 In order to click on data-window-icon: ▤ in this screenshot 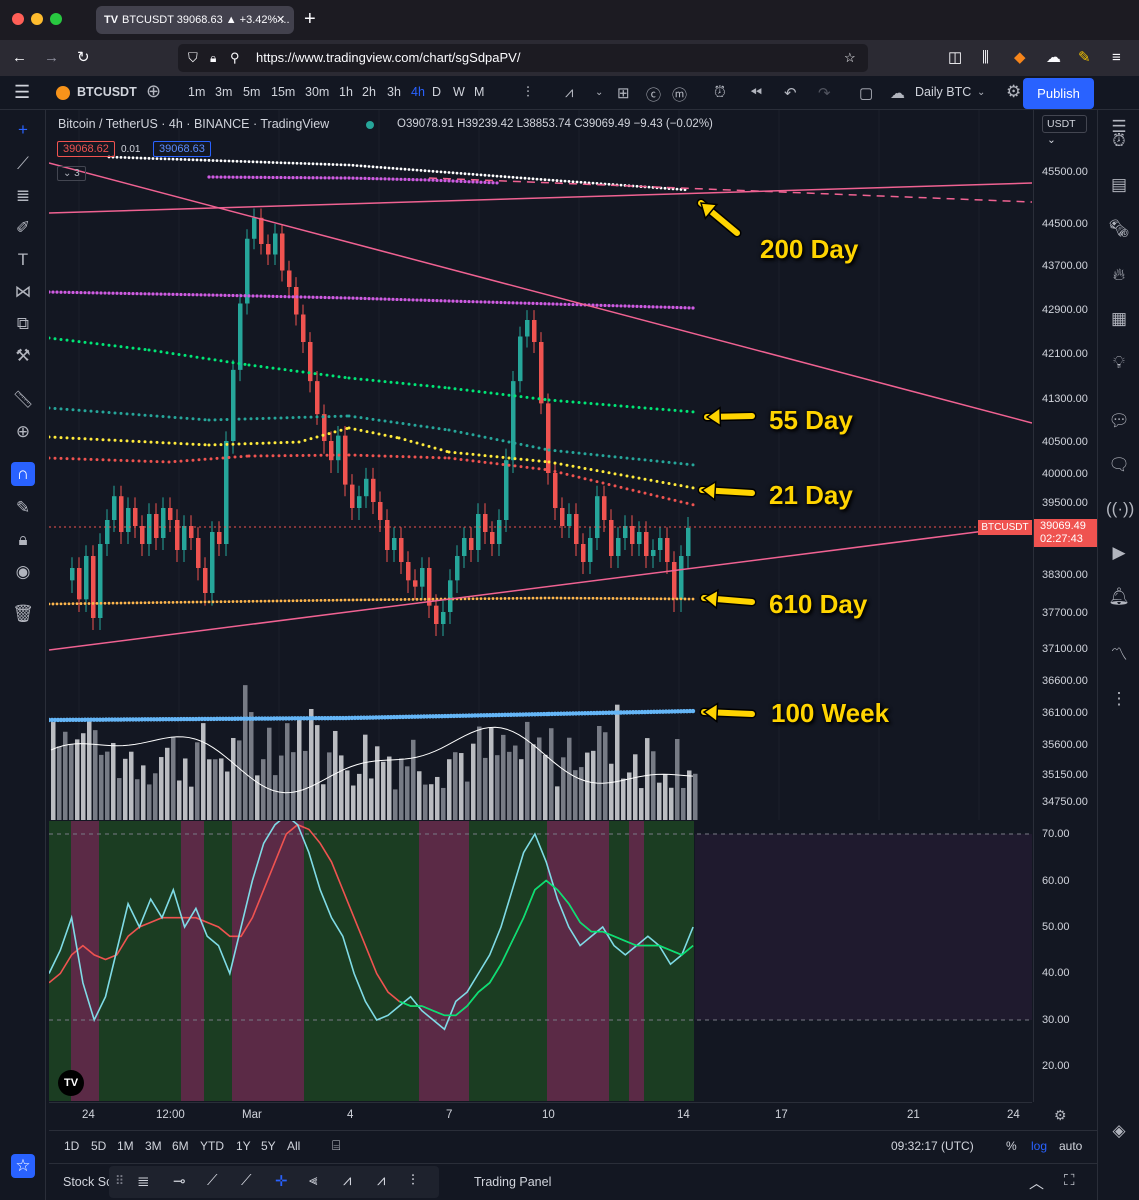, I will do `click(1119, 185)`.